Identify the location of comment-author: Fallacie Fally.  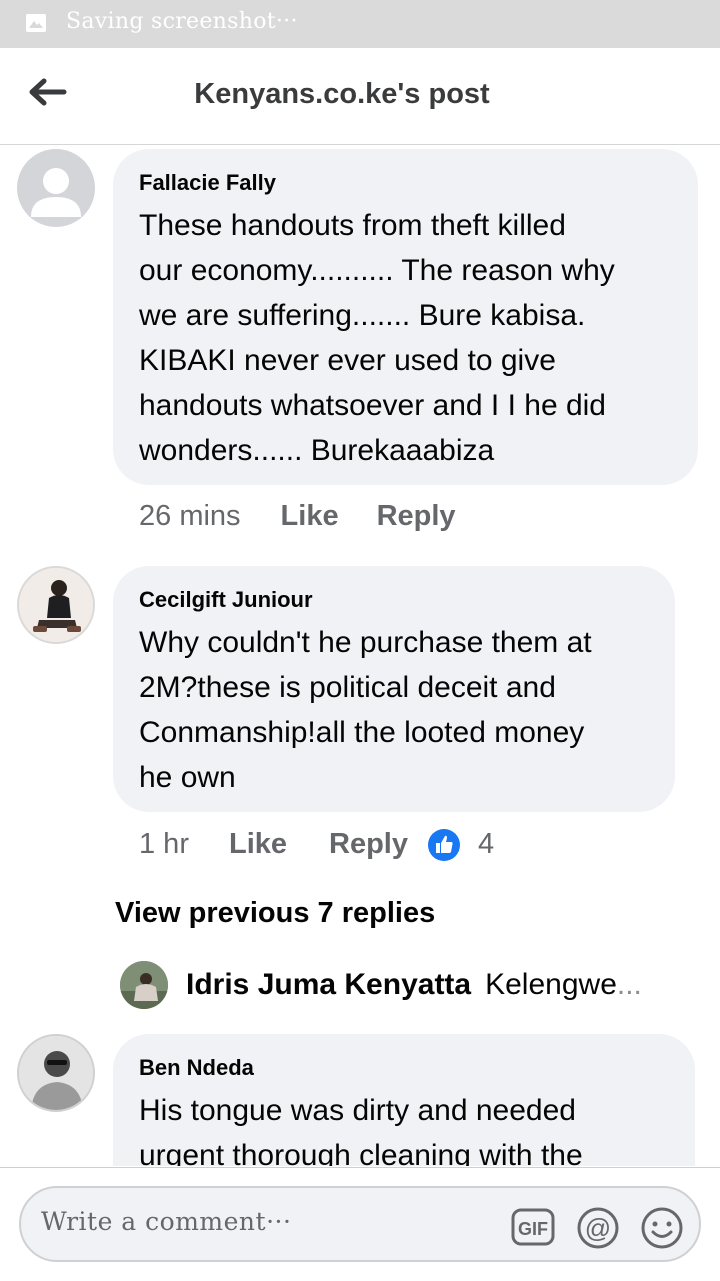
(405, 183).